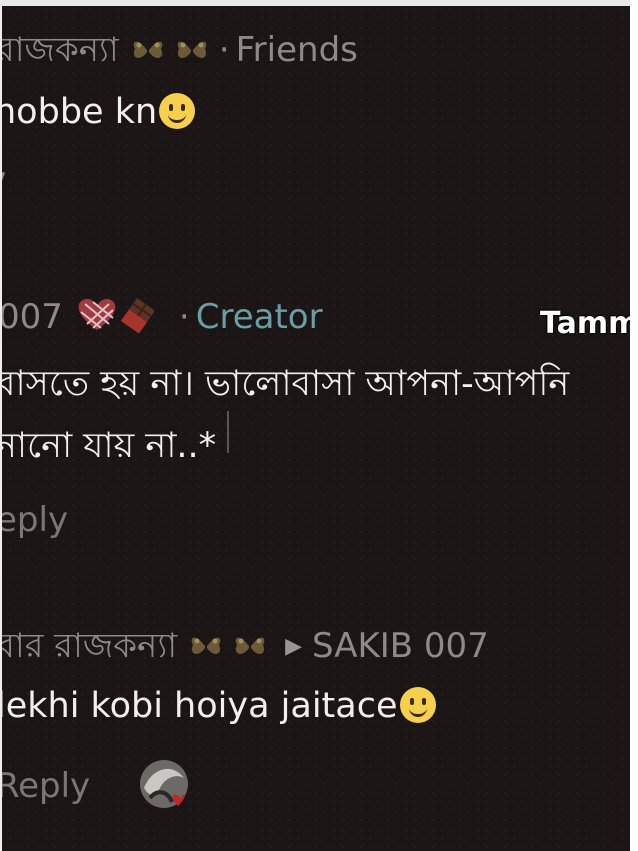 The width and height of the screenshot is (638, 851). I want to click on left-edge, so click(1, 425).